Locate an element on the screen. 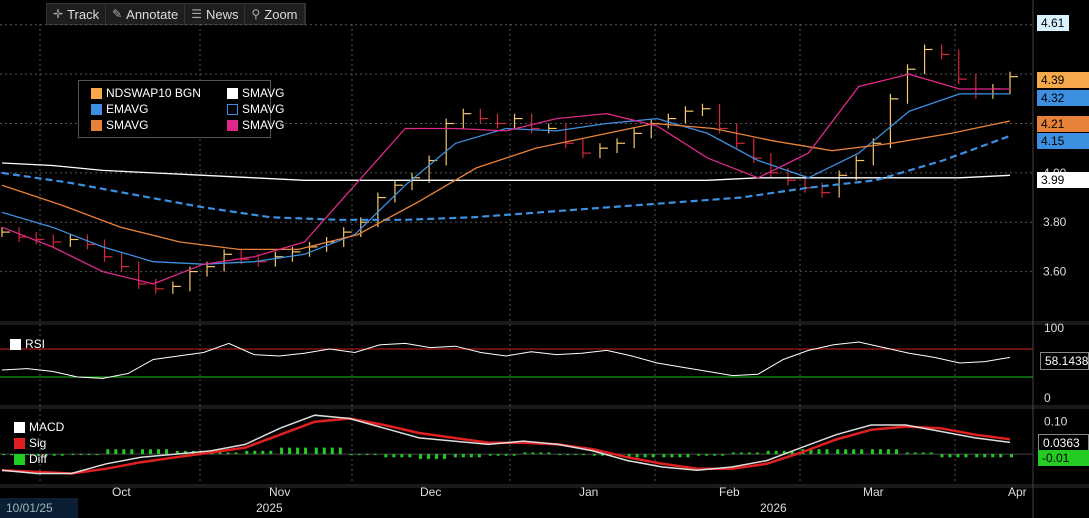 This screenshot has width=1089, height=518. rsi-line is located at coordinates (506, 360).